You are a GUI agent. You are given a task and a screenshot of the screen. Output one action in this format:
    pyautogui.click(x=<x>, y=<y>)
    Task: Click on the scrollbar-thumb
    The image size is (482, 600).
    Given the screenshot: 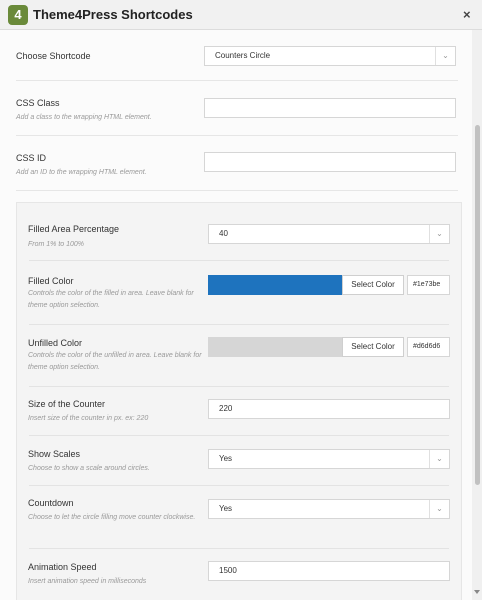 What is the action you would take?
    pyautogui.click(x=477, y=305)
    